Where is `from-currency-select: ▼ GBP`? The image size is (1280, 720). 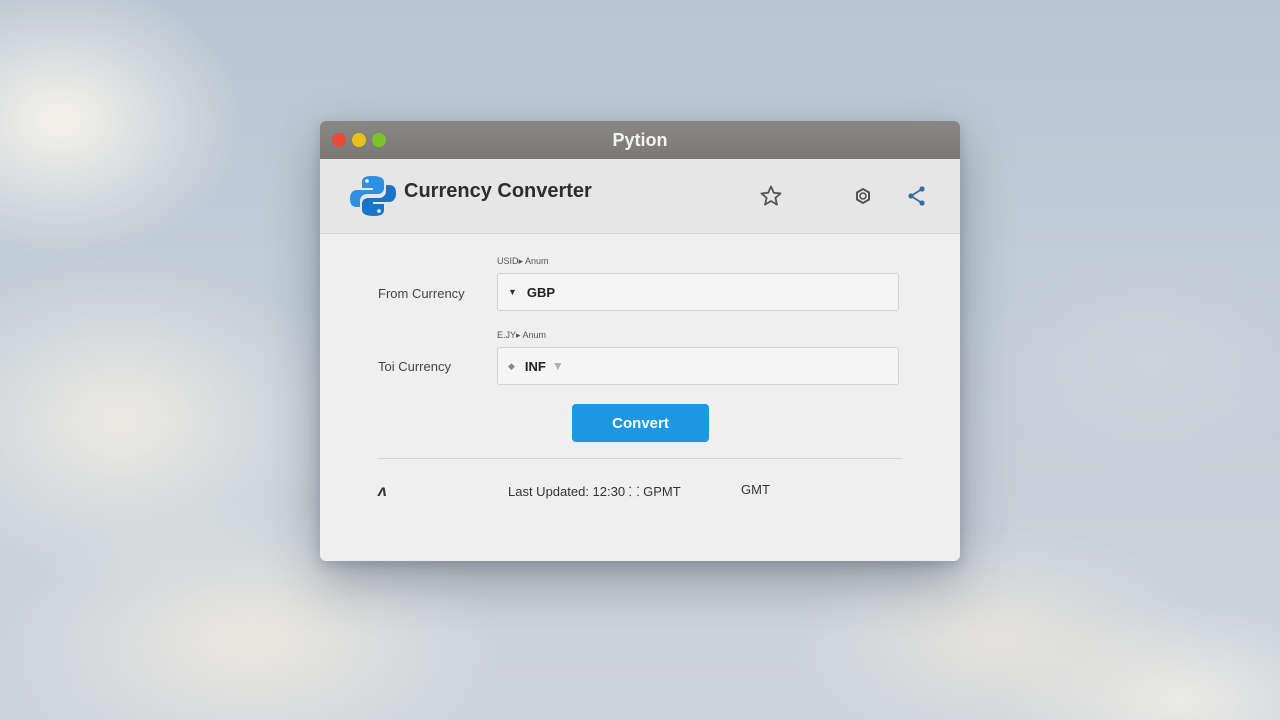 from-currency-select: ▼ GBP is located at coordinates (698, 292).